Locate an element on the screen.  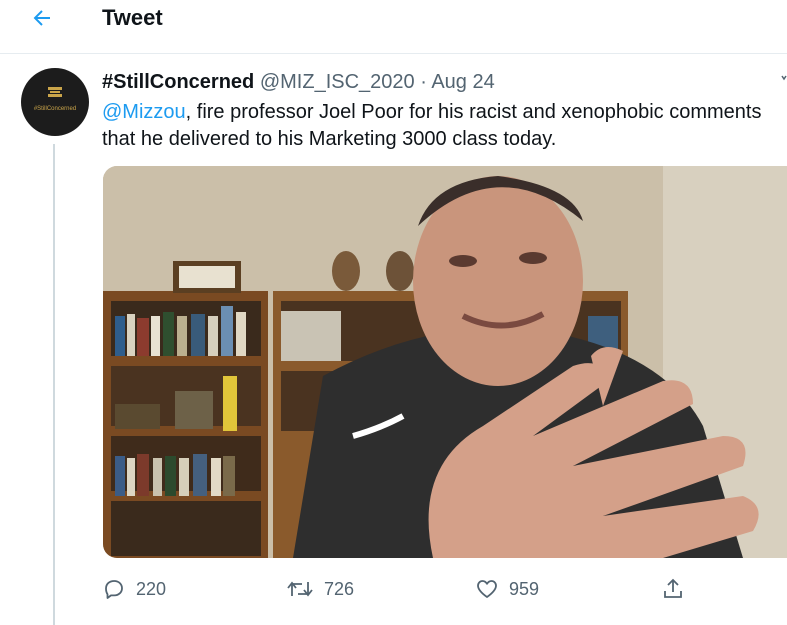
share-button is located at coordinates (673, 589).